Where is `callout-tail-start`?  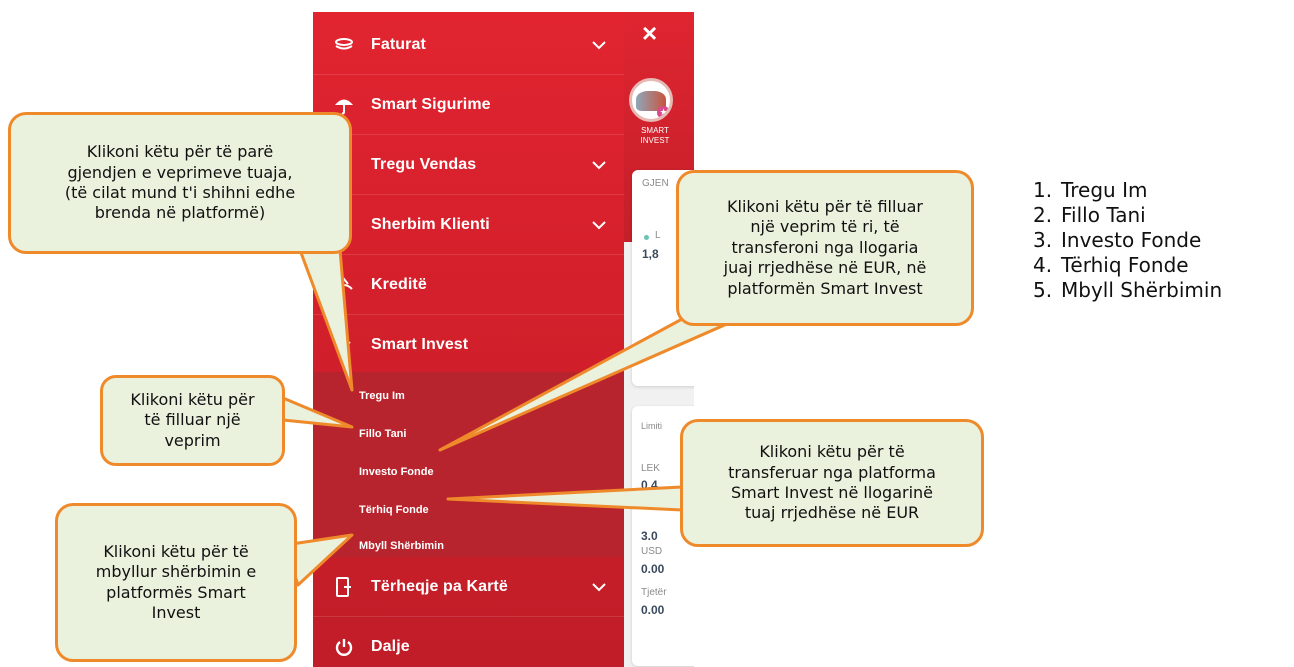
callout-tail-start is located at coordinates (317, 412).